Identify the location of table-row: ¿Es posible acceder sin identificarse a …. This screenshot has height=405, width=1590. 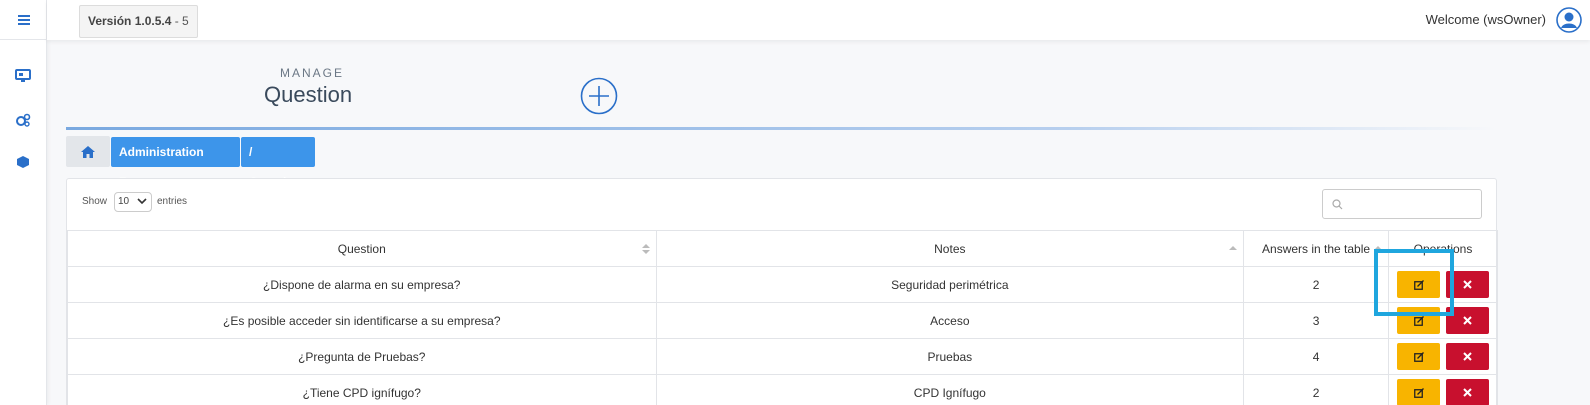
(782, 320).